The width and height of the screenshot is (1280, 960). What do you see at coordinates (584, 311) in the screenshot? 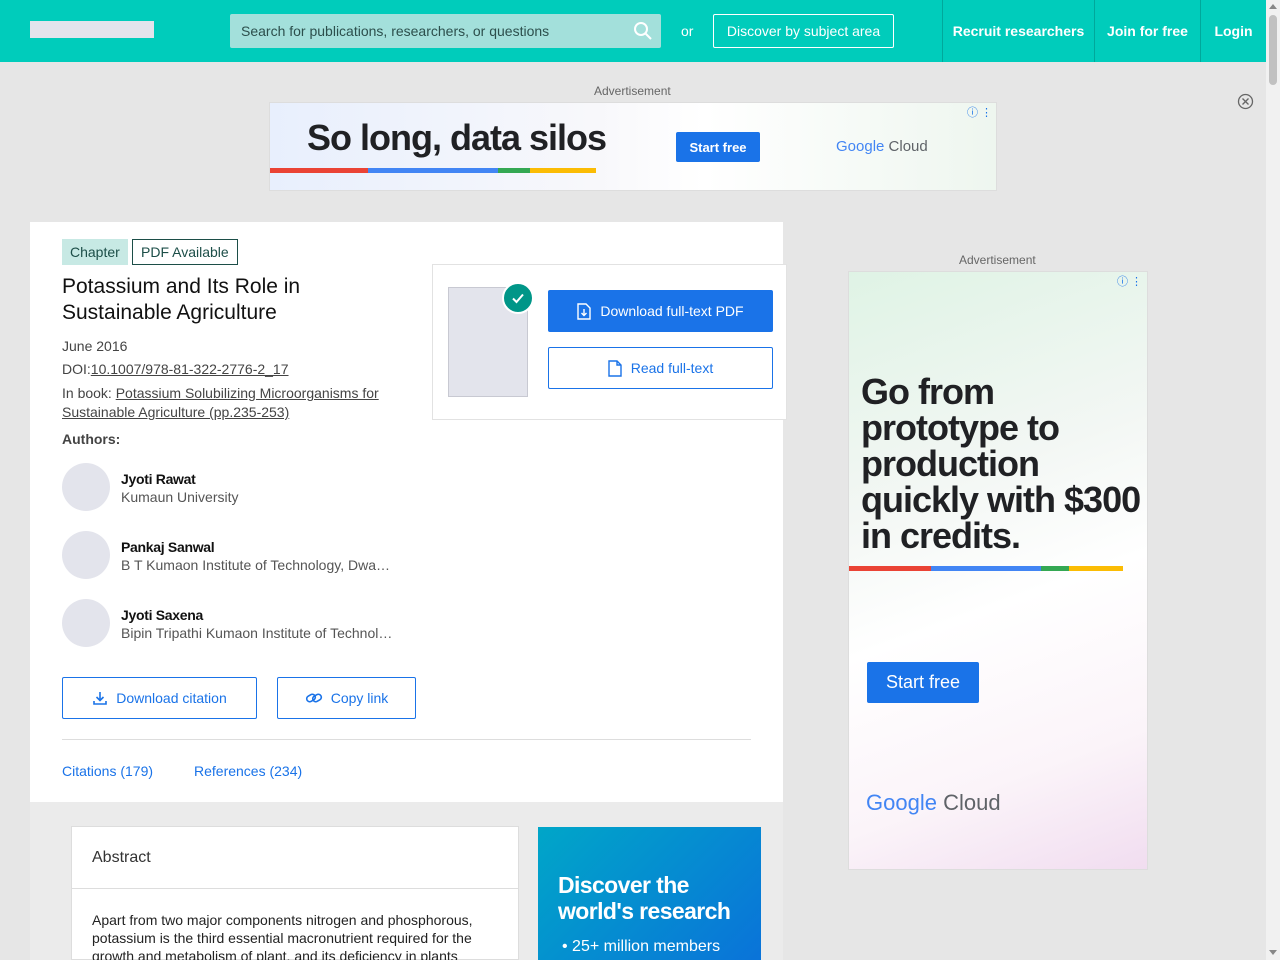
I see `pdf-download-icon` at bounding box center [584, 311].